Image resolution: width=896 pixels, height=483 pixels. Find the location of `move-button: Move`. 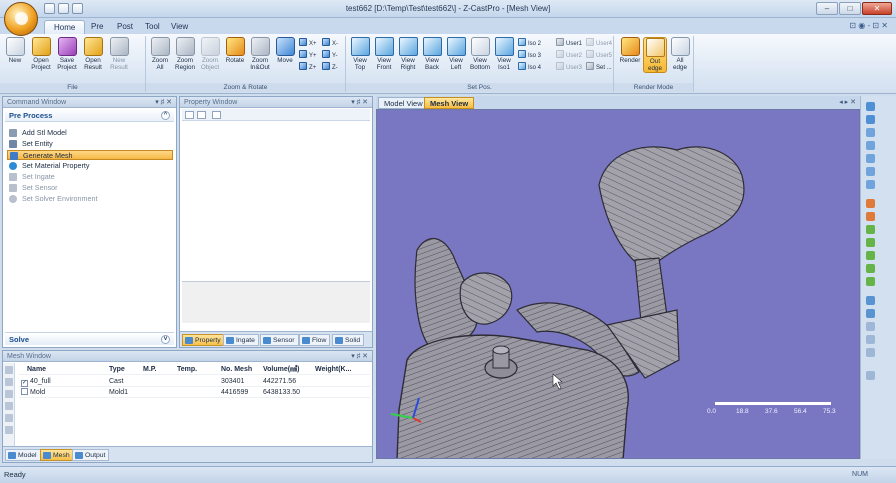

move-button: Move is located at coordinates (285, 50).